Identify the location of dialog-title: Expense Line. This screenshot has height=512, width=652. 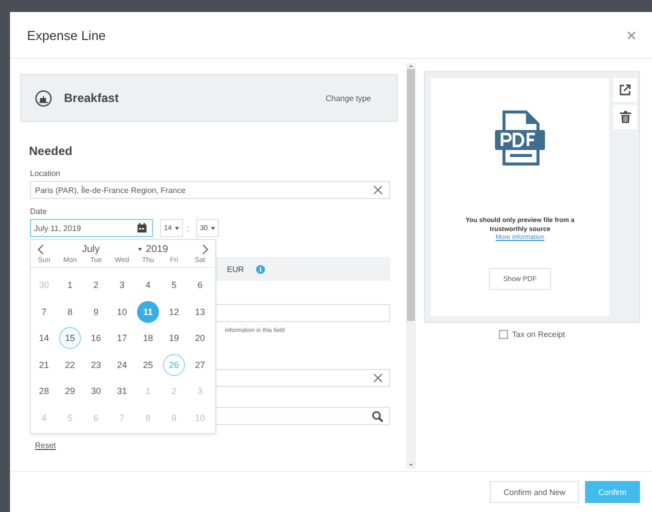
(66, 35).